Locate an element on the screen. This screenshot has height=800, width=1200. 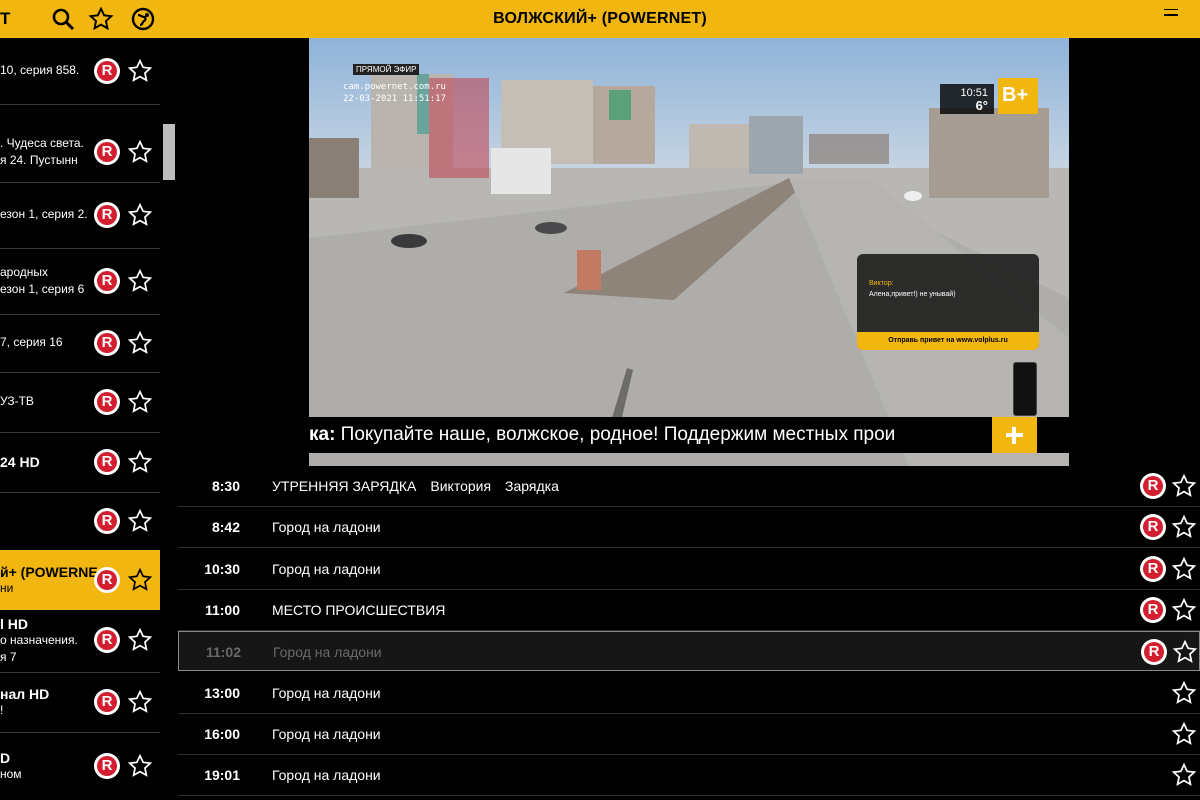
channel-brand-badge: В+ is located at coordinates (1018, 96).